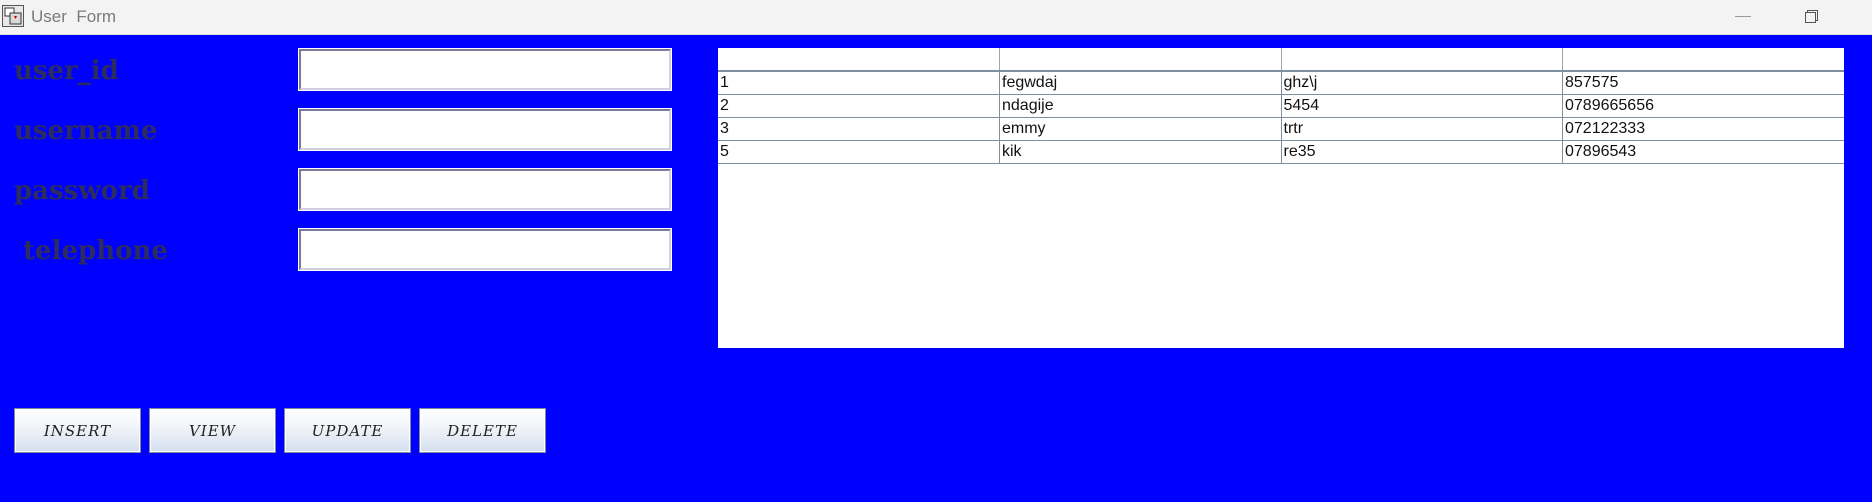  What do you see at coordinates (66, 71) in the screenshot?
I see `user-id-label: user_id` at bounding box center [66, 71].